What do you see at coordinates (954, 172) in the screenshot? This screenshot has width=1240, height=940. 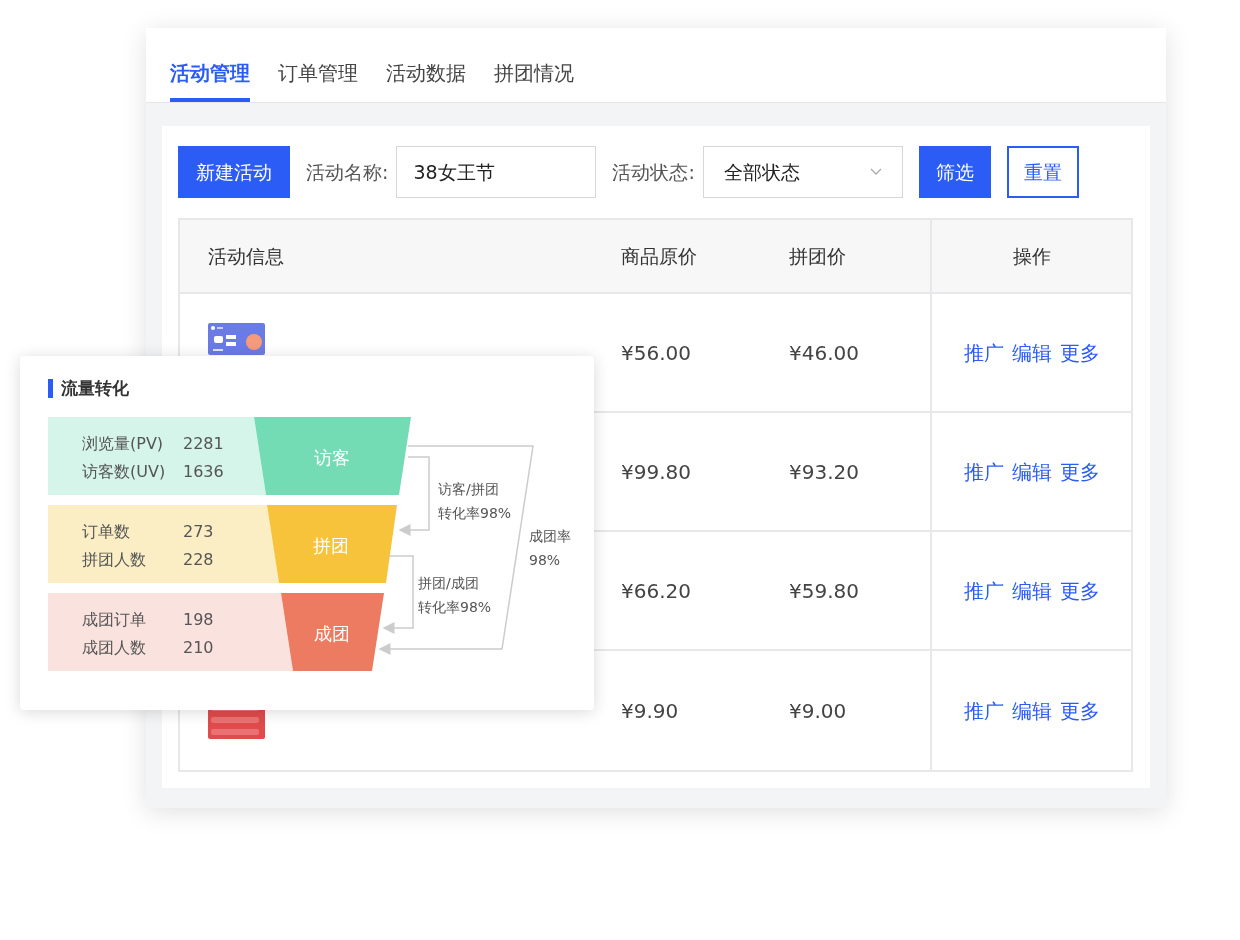 I see `filter-button: 筛选` at bounding box center [954, 172].